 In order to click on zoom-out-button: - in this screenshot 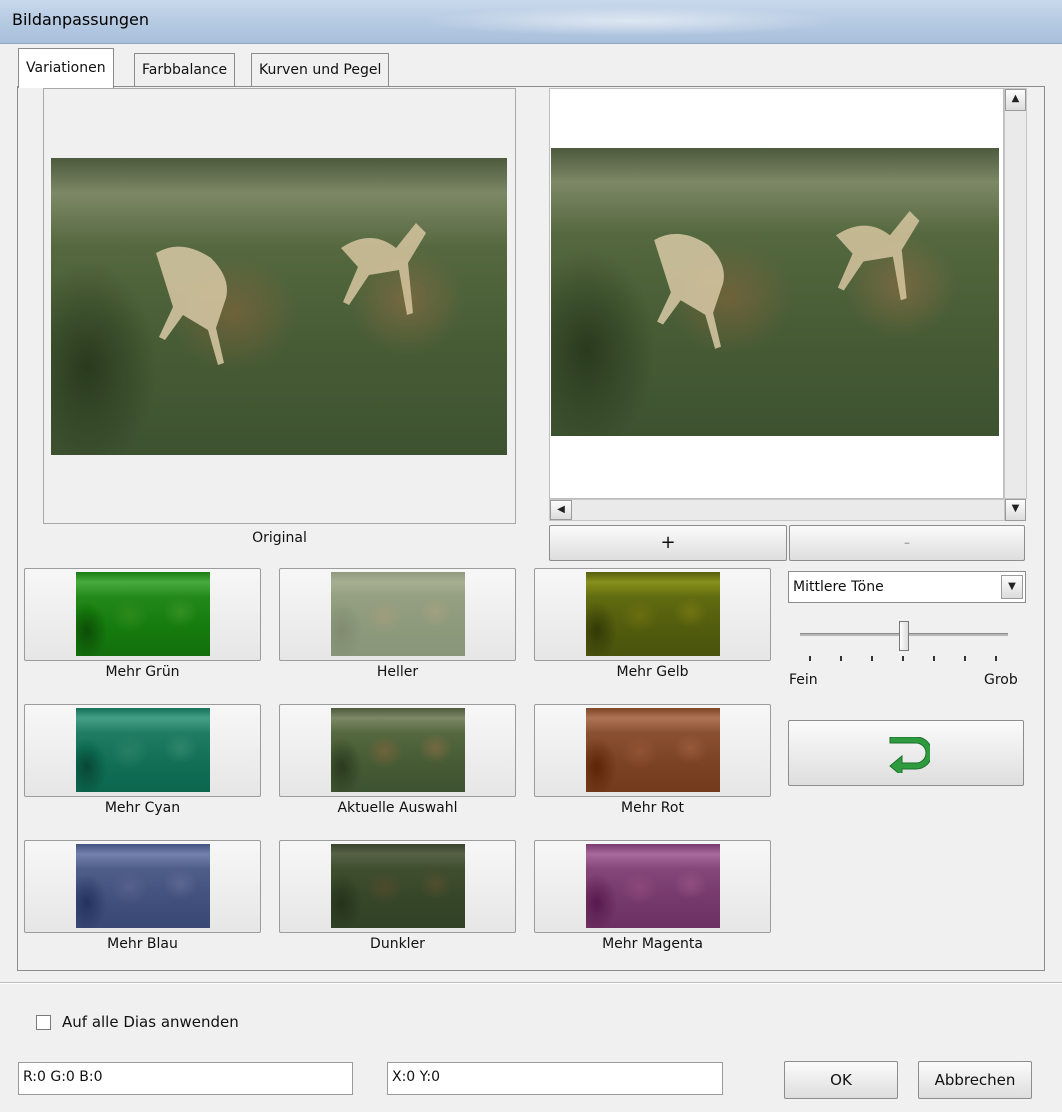, I will do `click(907, 543)`.